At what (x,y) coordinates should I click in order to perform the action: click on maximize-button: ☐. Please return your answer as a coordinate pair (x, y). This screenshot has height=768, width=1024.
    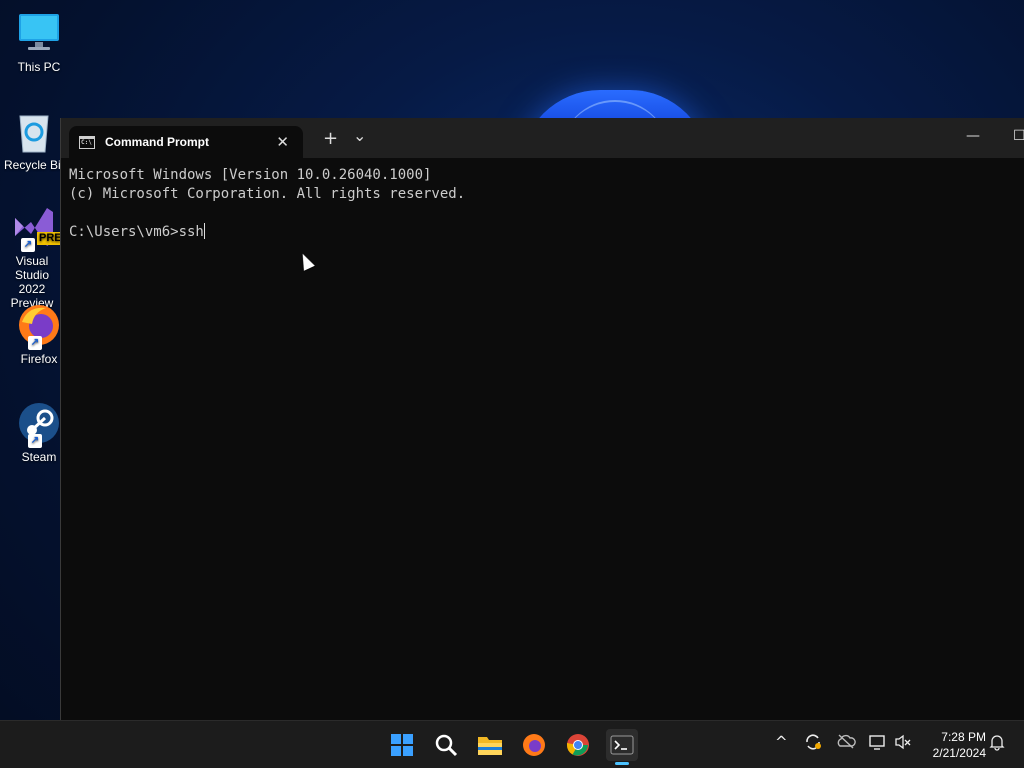
    Looking at the image, I should click on (1018, 136).